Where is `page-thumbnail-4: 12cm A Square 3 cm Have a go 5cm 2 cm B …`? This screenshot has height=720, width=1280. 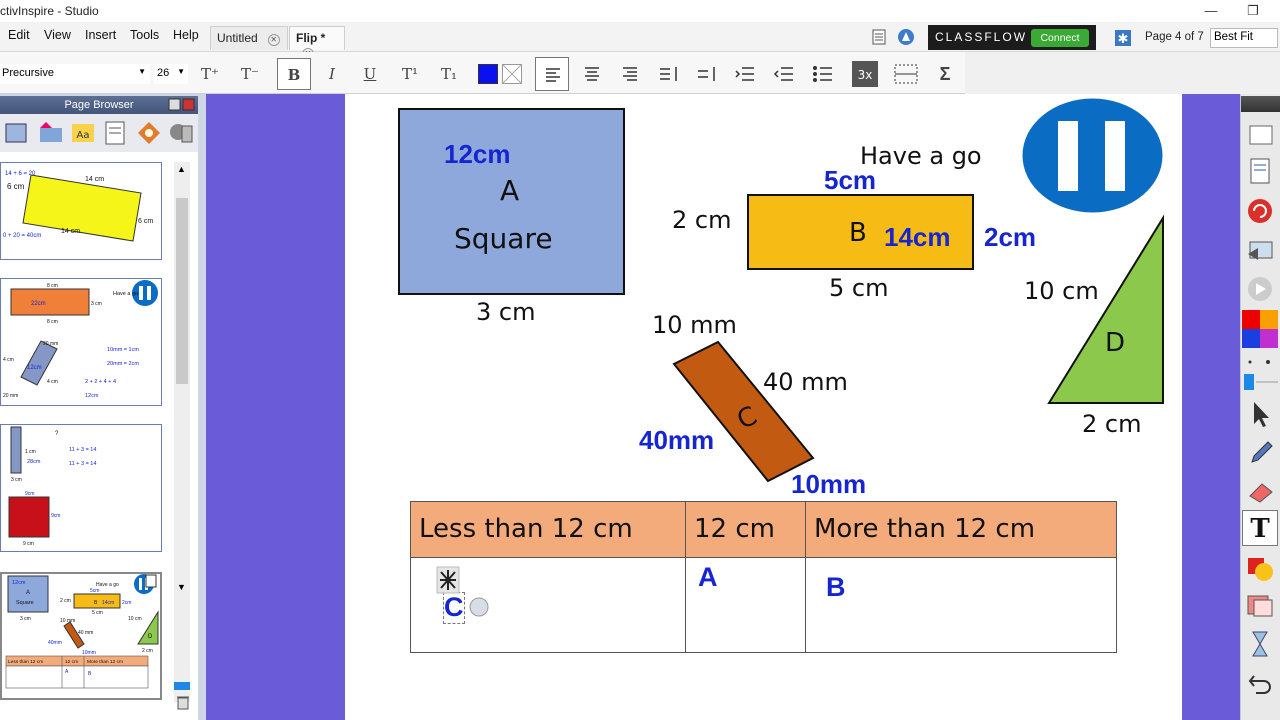 page-thumbnail-4: 12cm A Square 3 cm Have a go 5cm 2 cm B … is located at coordinates (81, 636).